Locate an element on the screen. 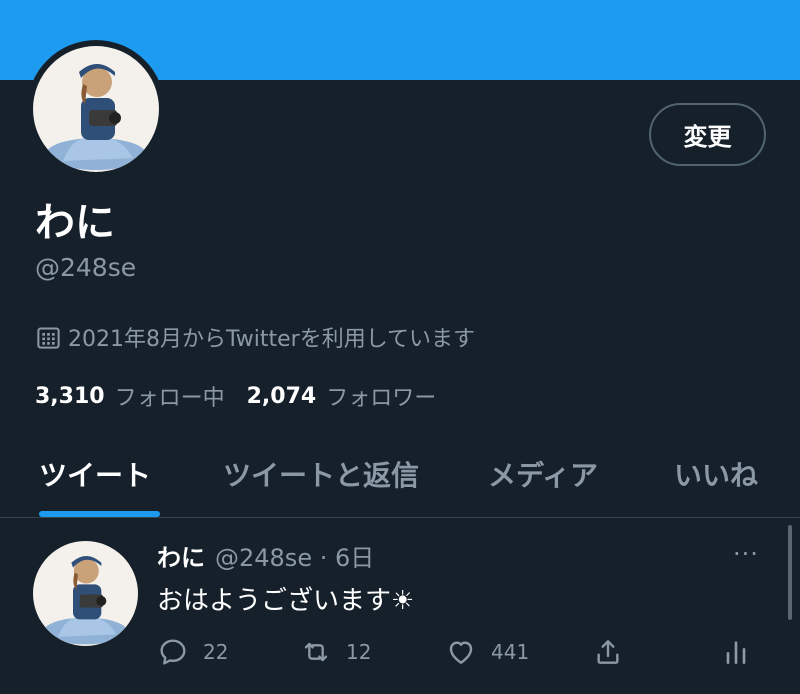 This screenshot has width=800, height=694. retweet-button: 12 is located at coordinates (335, 652).